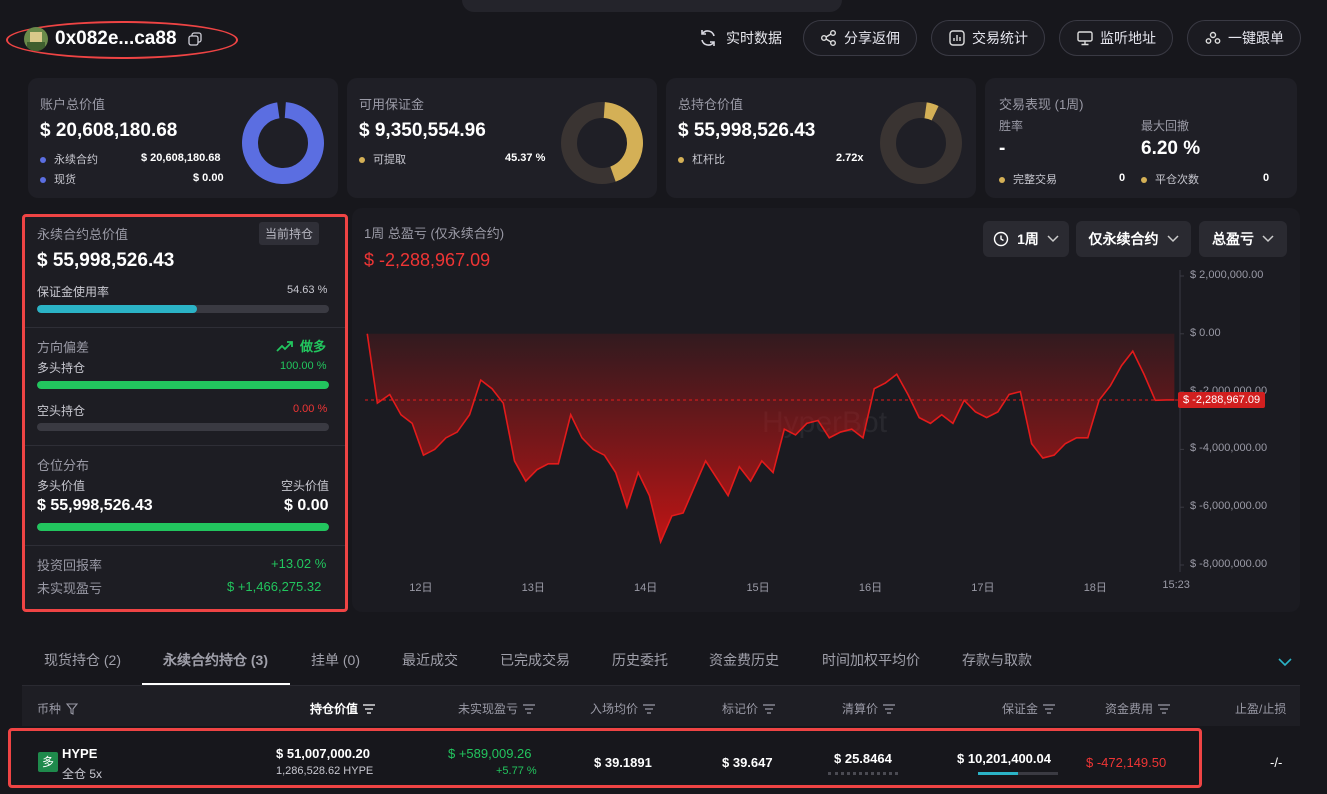  I want to click on share-rebate-button: 分享返佣, so click(860, 38).